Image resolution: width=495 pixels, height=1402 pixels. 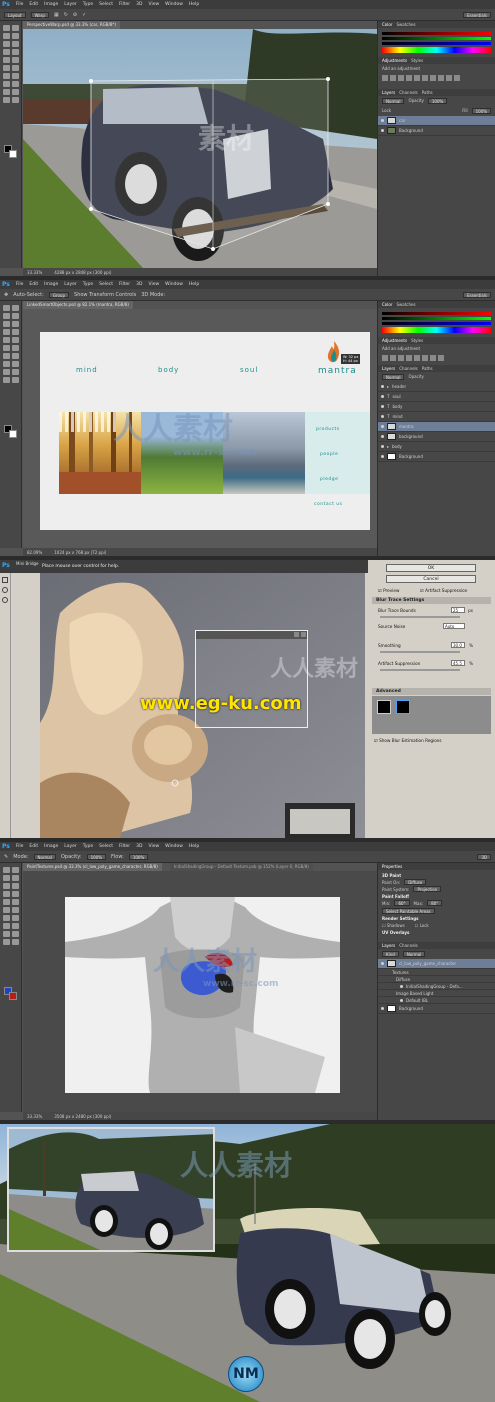 I want to click on opacity-input: 100%, so click(x=437, y=101).